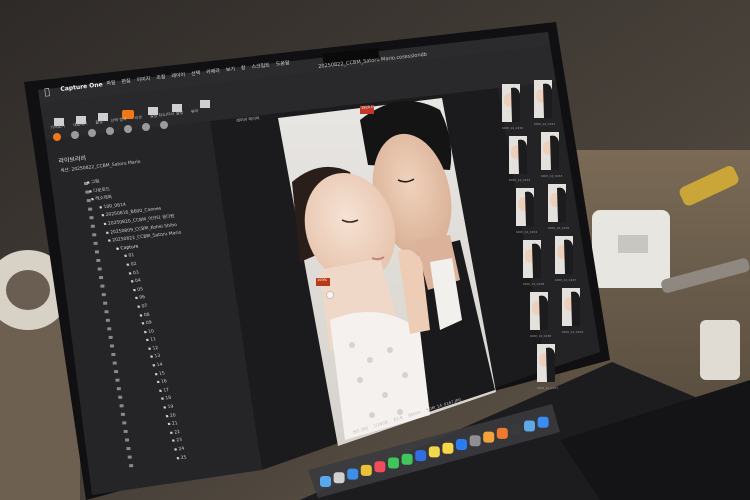 The height and width of the screenshot is (500, 750). Describe the element at coordinates (366, 470) in the screenshot. I see `chrome-icon` at that location.